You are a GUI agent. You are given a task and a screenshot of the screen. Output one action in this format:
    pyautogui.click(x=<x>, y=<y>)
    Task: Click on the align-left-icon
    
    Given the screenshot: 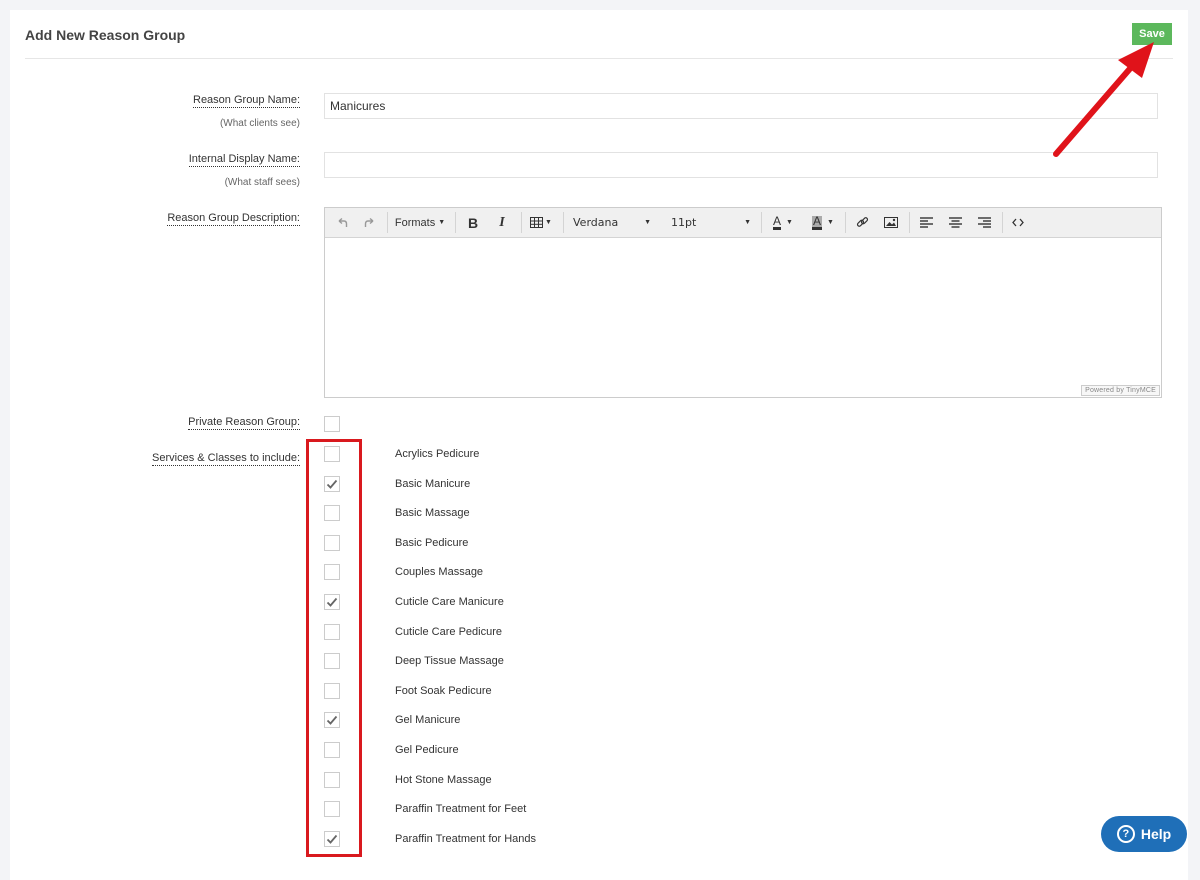 What is the action you would take?
    pyautogui.click(x=926, y=222)
    